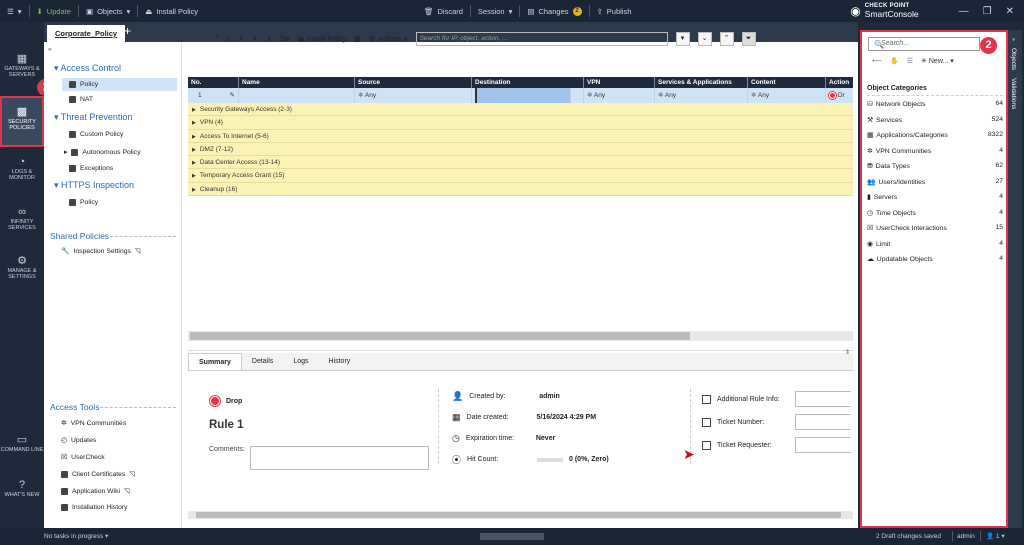  What do you see at coordinates (86, 33) in the screenshot?
I see `tab-corporate-policy: Corporate_Policy` at bounding box center [86, 33].